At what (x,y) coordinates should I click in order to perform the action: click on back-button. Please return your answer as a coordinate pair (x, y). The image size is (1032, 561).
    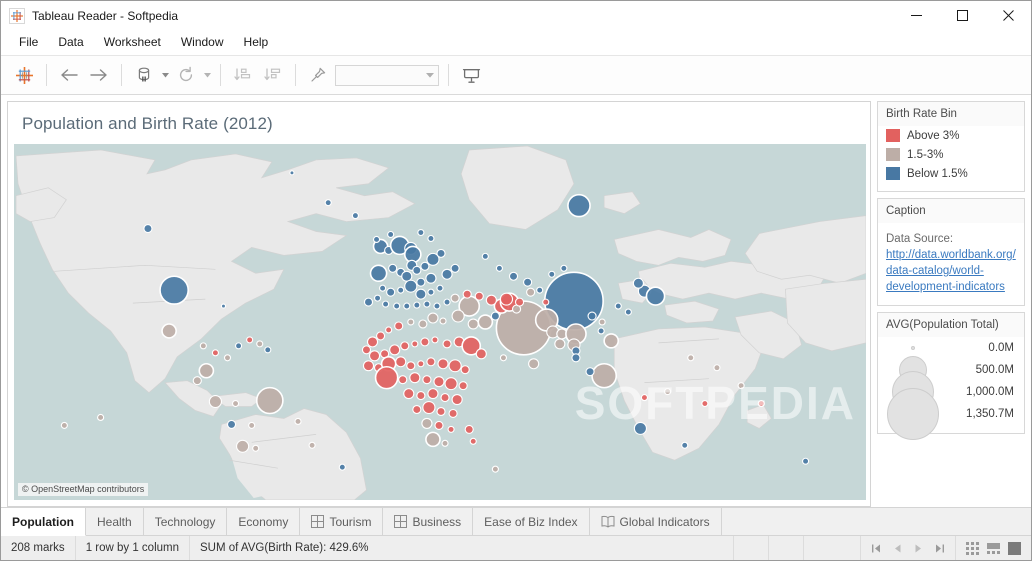
    Looking at the image, I should click on (69, 75).